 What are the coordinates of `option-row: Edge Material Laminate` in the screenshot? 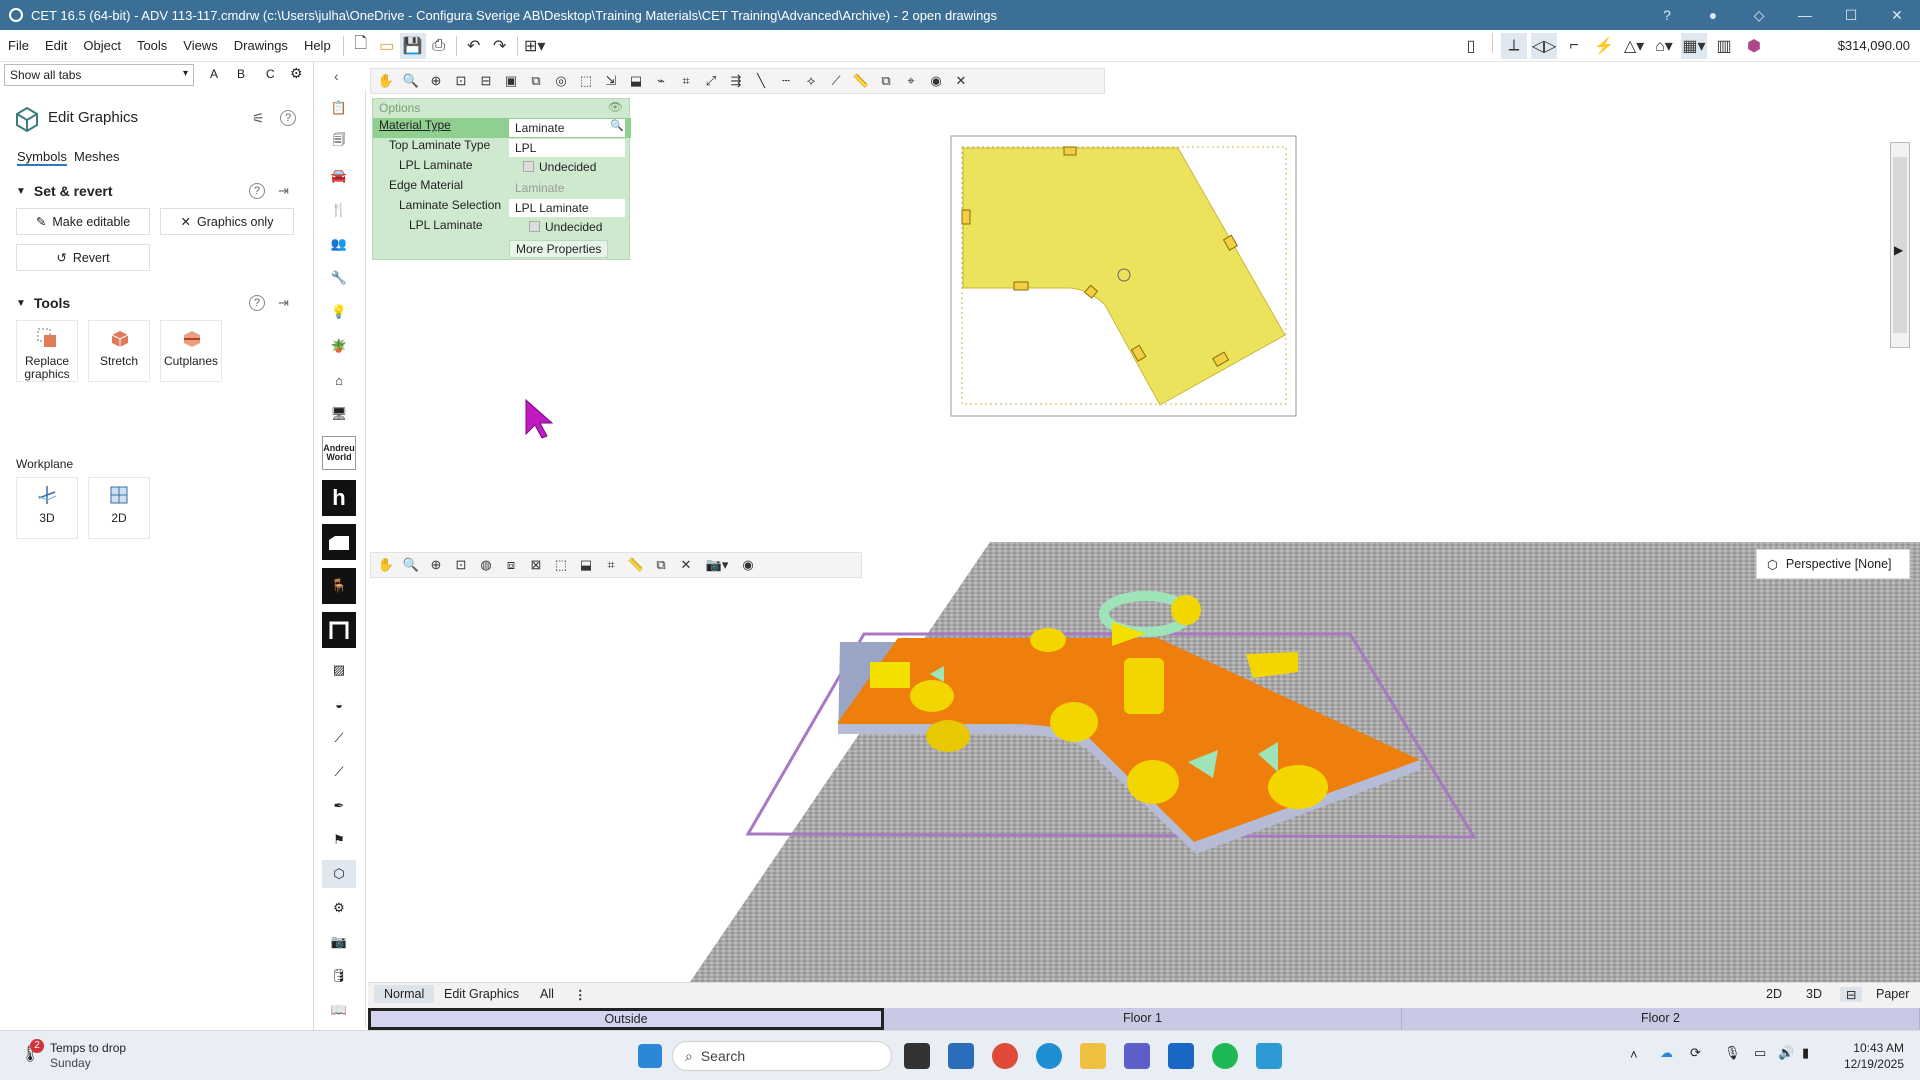 It's located at (502, 188).